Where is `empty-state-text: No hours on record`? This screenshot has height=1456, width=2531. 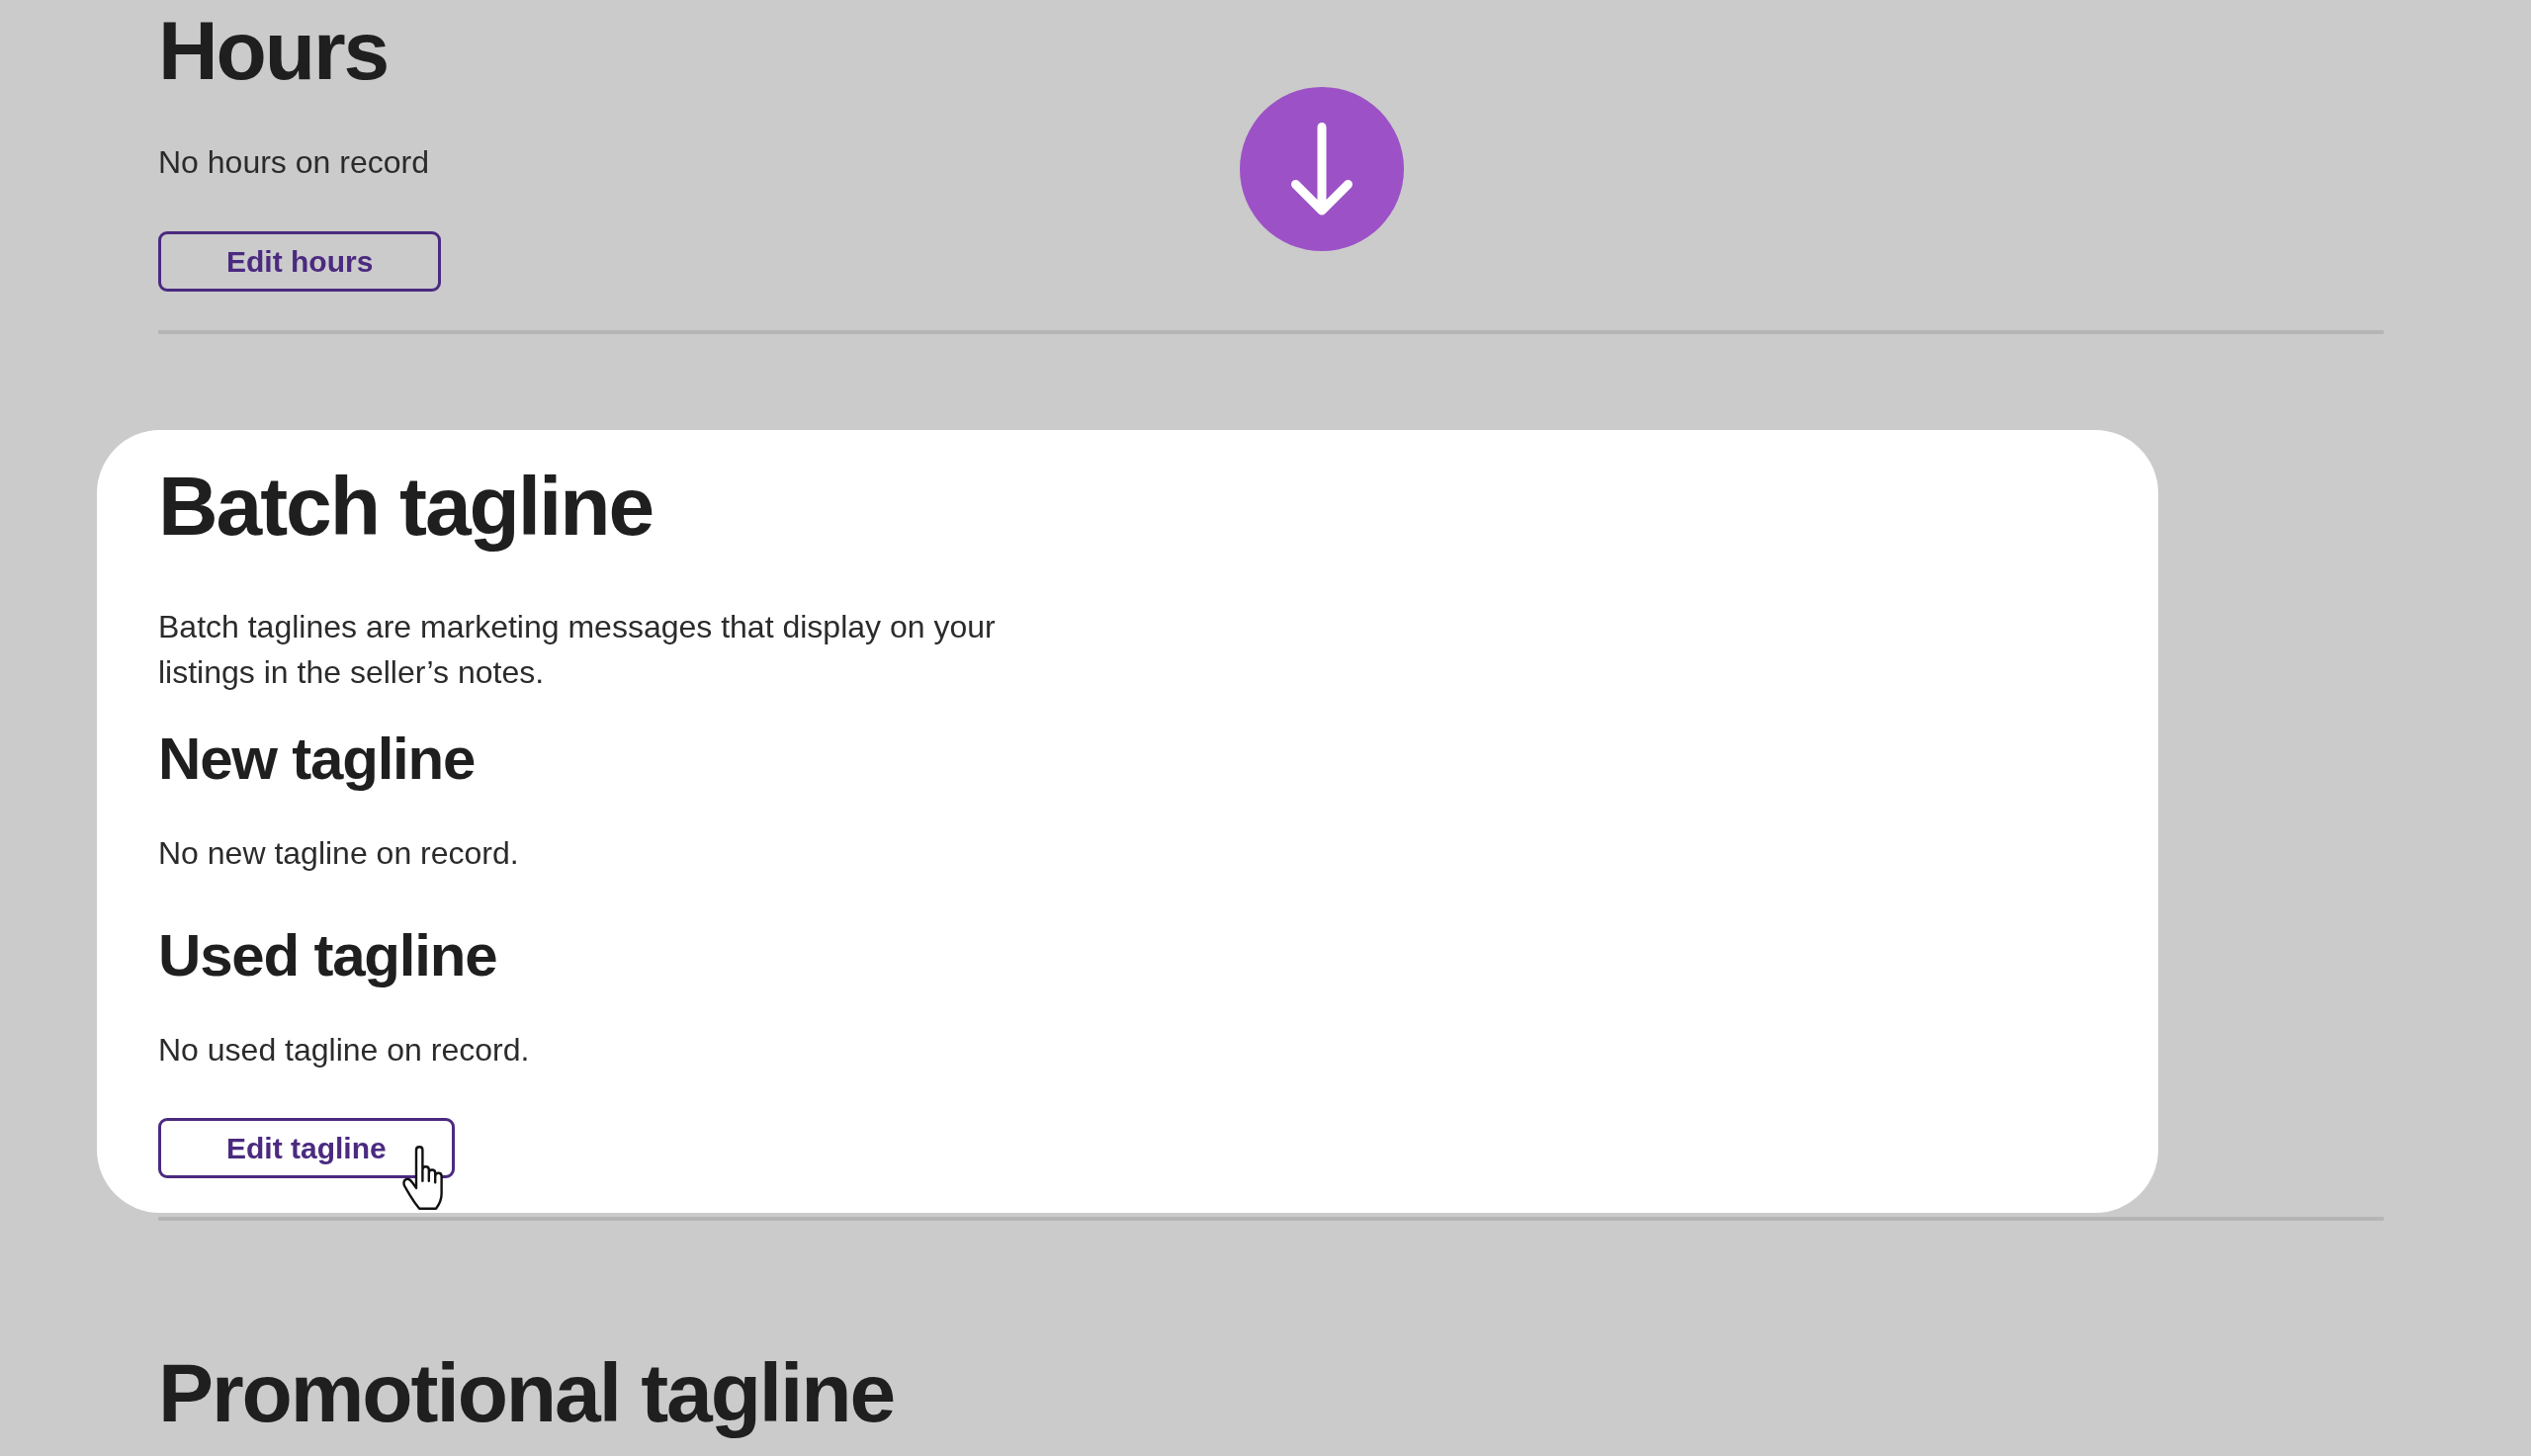 empty-state-text: No hours on record is located at coordinates (294, 162).